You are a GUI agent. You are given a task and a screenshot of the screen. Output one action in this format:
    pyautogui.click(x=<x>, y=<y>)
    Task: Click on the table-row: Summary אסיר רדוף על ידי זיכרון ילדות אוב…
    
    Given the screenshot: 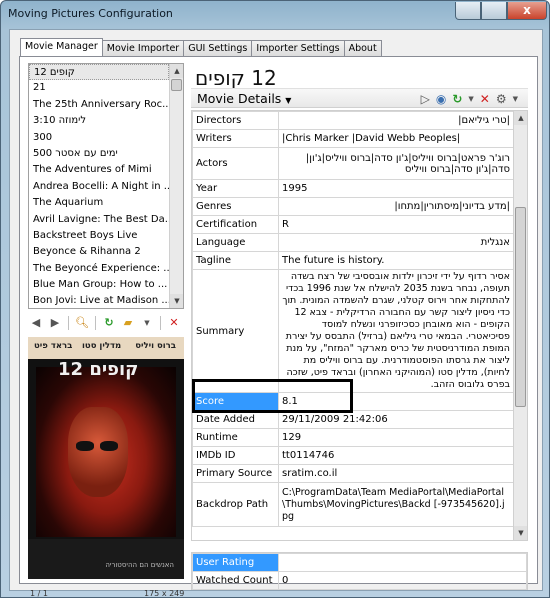 What is the action you would take?
    pyautogui.click(x=353, y=331)
    